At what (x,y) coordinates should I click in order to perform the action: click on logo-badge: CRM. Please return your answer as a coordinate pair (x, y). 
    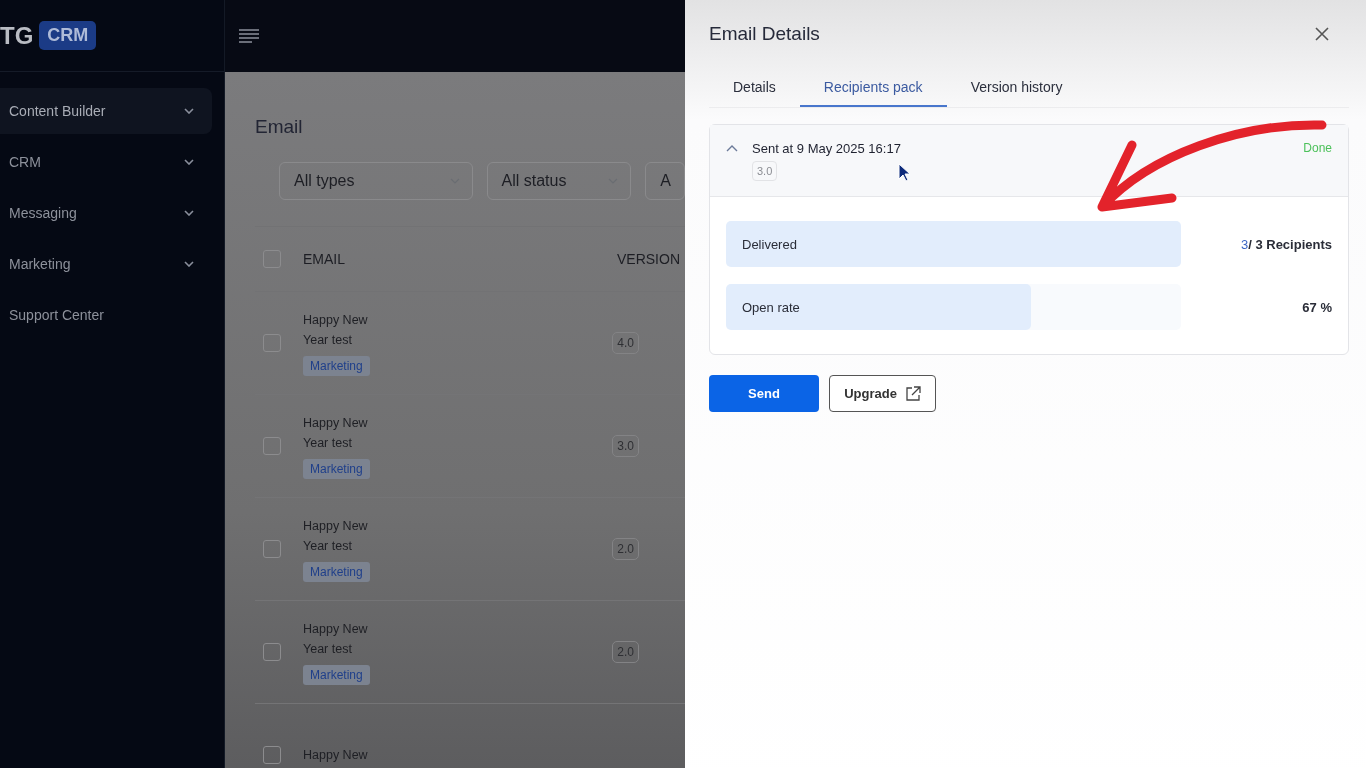
    Looking at the image, I should click on (68, 35).